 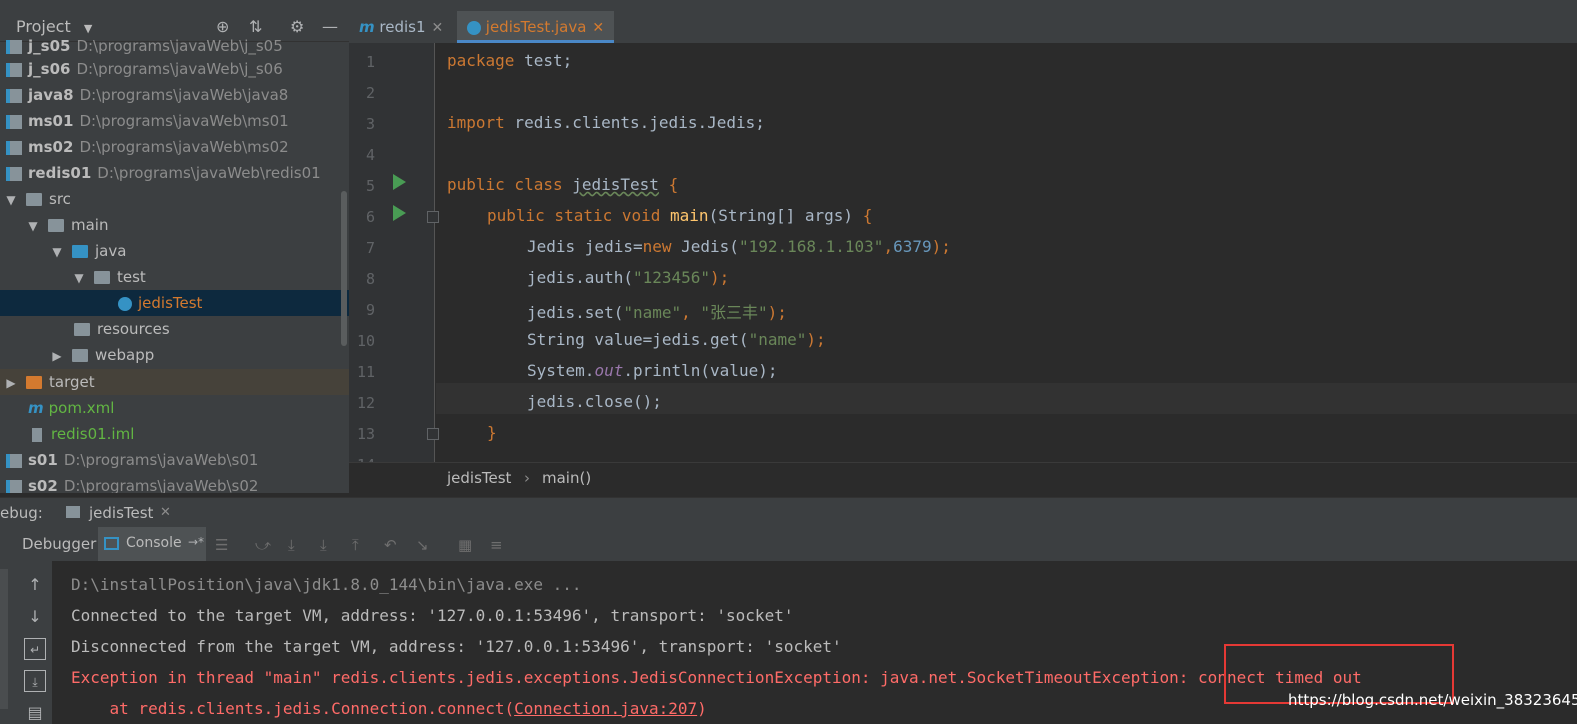 I want to click on tree-item-name: java8, so click(x=51, y=95).